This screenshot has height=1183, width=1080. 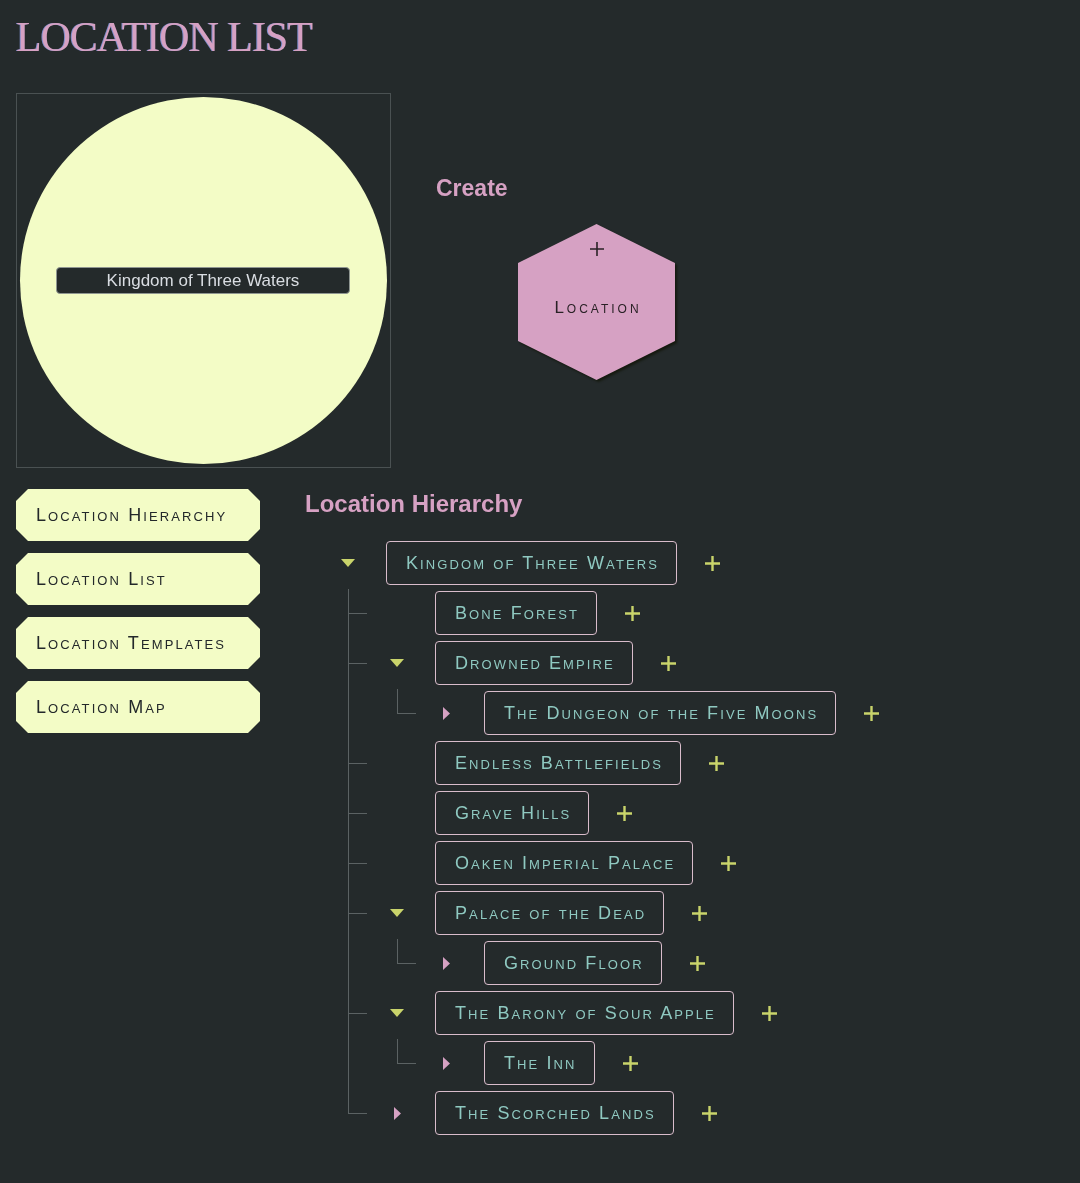 What do you see at coordinates (414, 504) in the screenshot?
I see `section-heading: Location Hierarchy` at bounding box center [414, 504].